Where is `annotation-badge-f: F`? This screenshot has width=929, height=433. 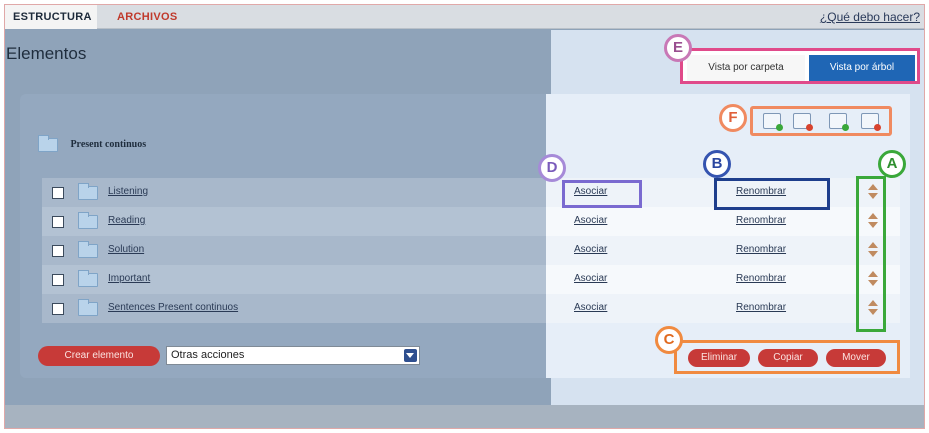
annotation-badge-f: F is located at coordinates (733, 118).